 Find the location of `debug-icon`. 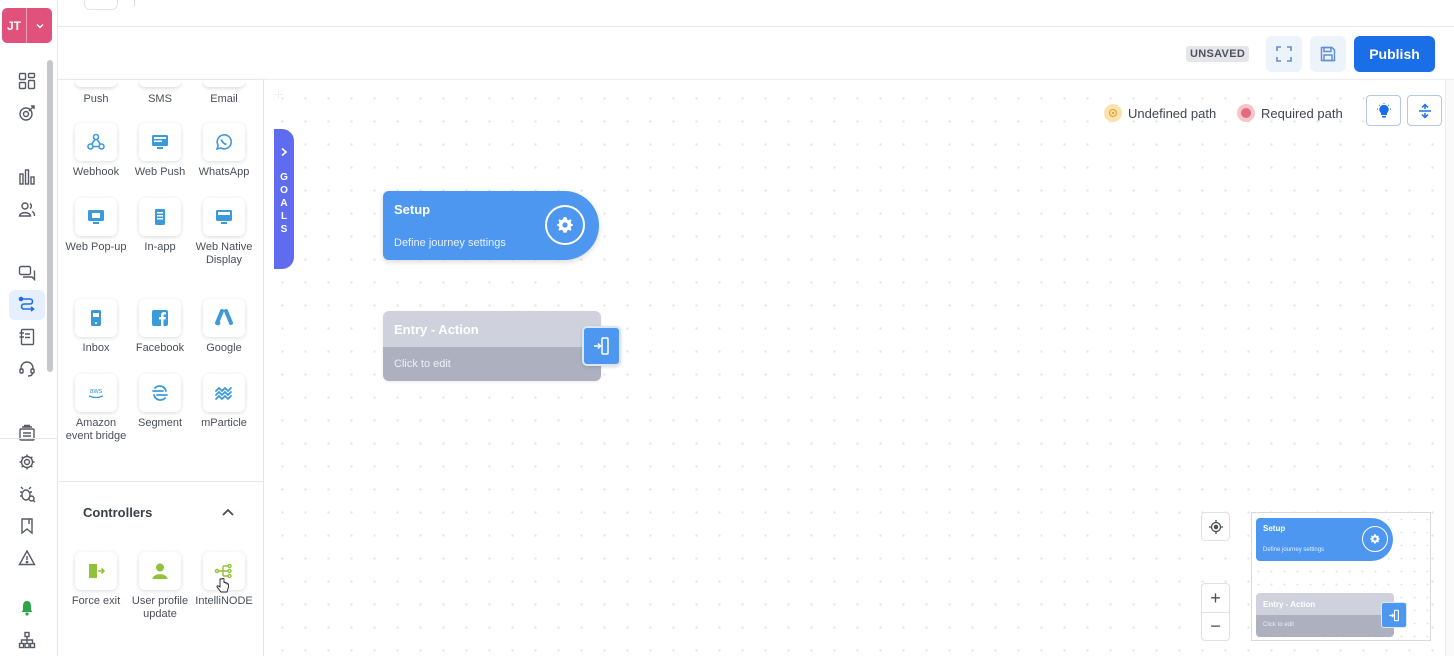

debug-icon is located at coordinates (27, 494).